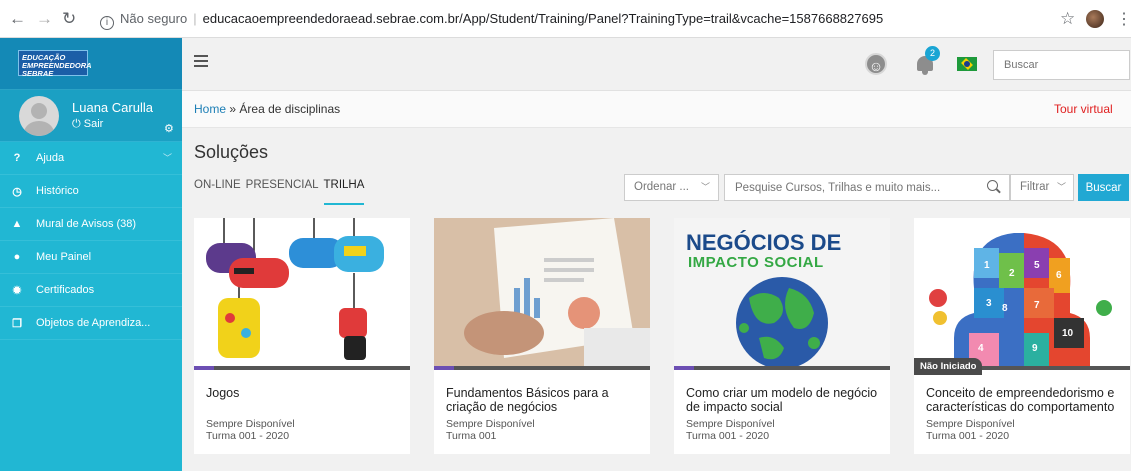 The width and height of the screenshot is (1131, 471). I want to click on security-label: Não seguro, so click(154, 18).